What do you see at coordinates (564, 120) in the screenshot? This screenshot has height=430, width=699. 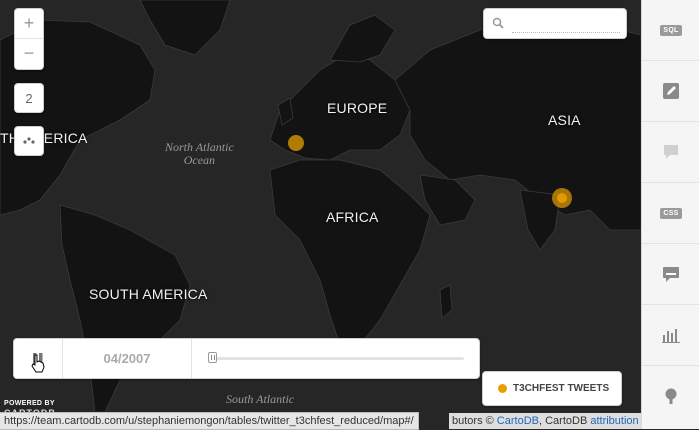 I see `label-asia: ASIA` at bounding box center [564, 120].